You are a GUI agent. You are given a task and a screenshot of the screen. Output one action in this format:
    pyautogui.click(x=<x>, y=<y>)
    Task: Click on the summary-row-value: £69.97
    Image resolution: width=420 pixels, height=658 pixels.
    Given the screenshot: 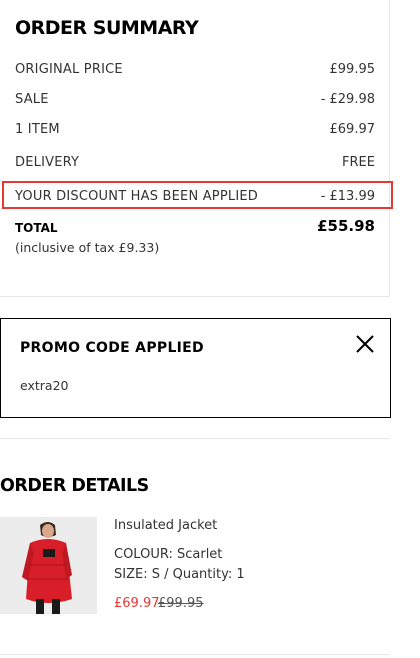 What is the action you would take?
    pyautogui.click(x=352, y=129)
    